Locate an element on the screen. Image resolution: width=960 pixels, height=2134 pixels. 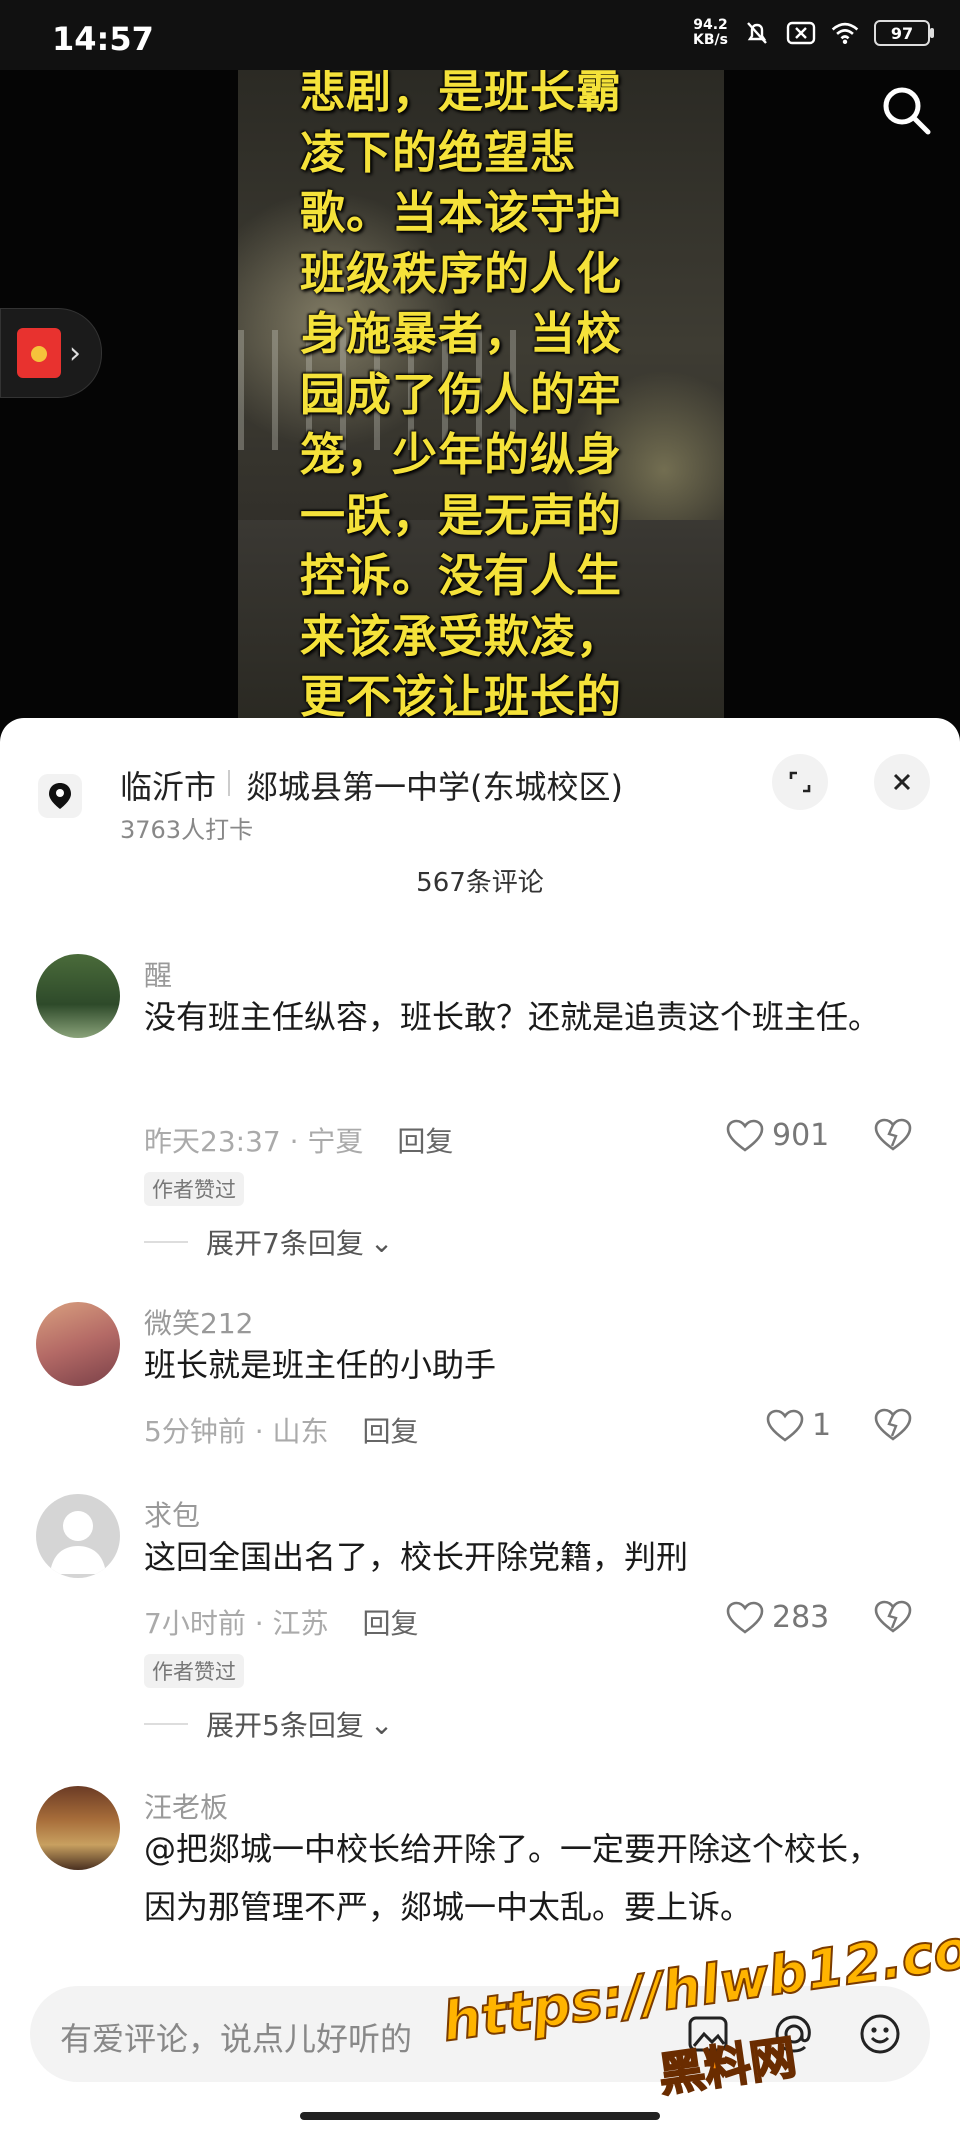
like-count: 901 is located at coordinates (801, 1135).